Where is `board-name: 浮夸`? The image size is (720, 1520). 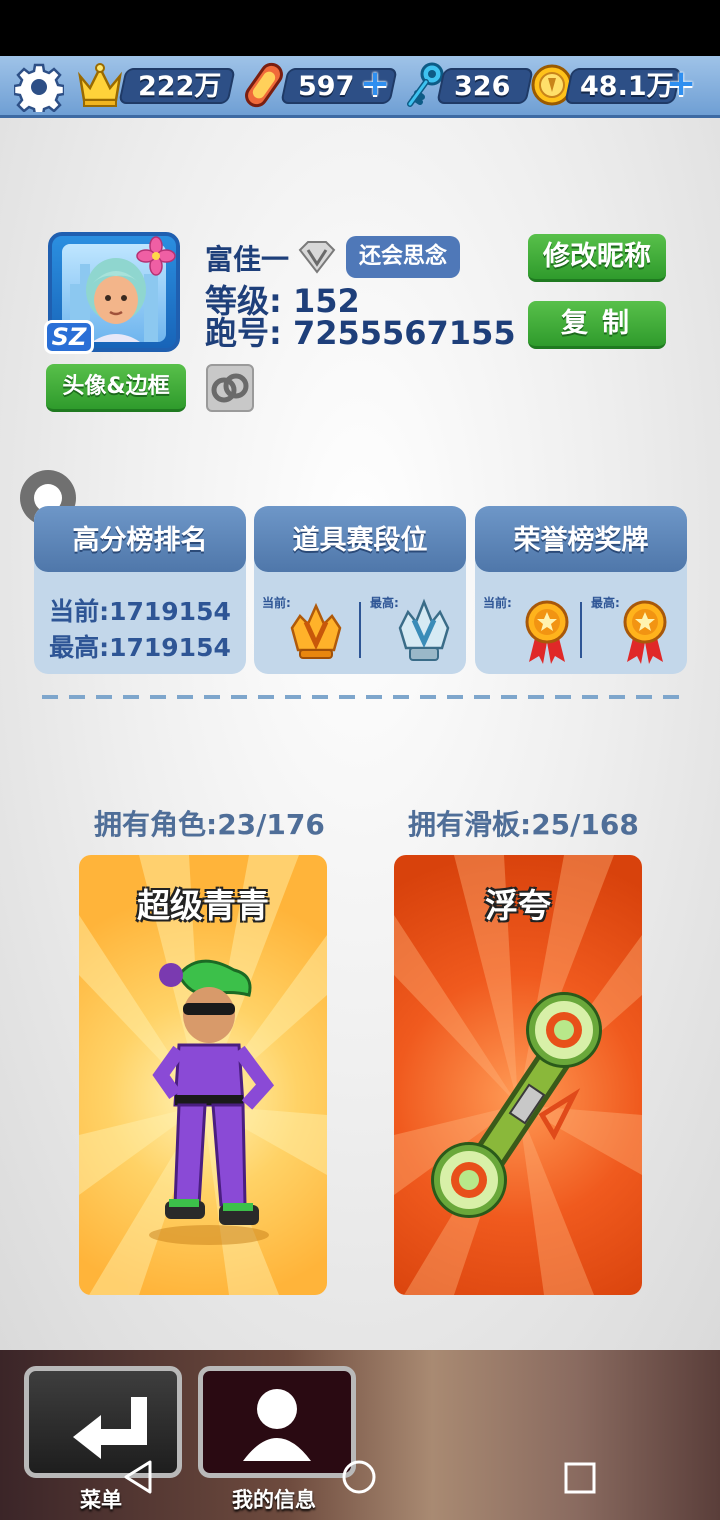
board-name: 浮夸 is located at coordinates (518, 905).